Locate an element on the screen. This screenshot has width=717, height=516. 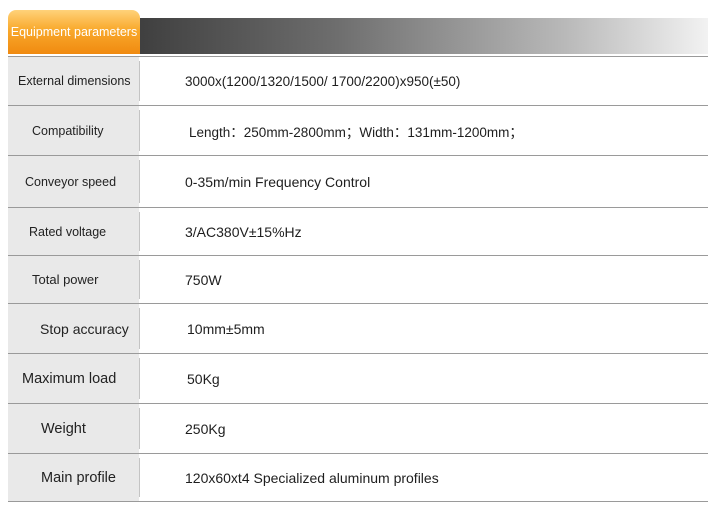
row-value: 10mm±5mm is located at coordinates (226, 328).